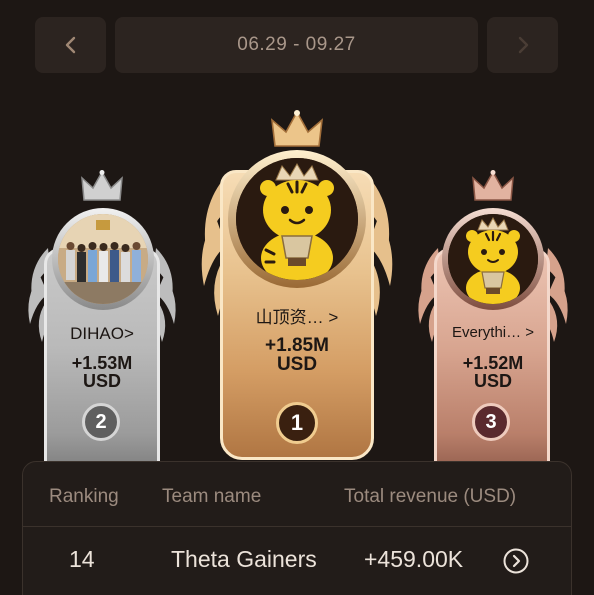  Describe the element at coordinates (296, 45) in the screenshot. I see `date-range-label: 06.29 - 09.27` at that location.